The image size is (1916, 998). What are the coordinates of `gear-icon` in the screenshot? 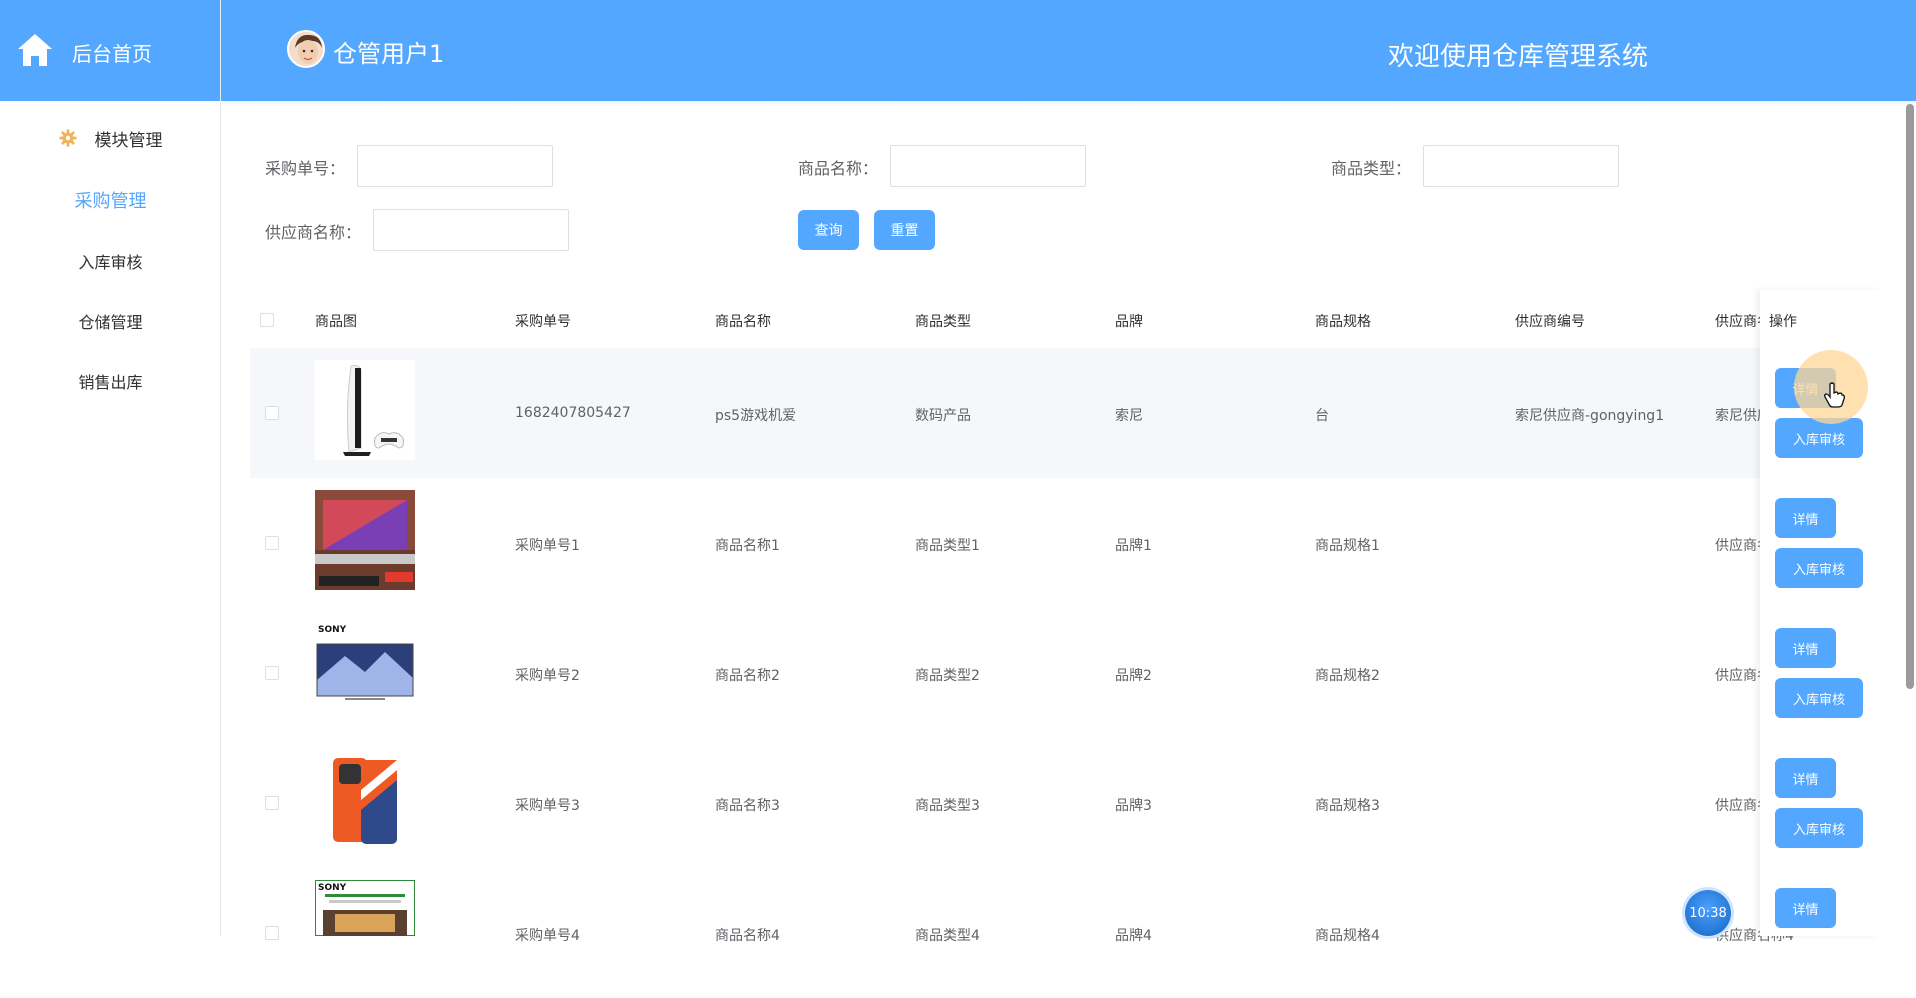 It's located at (67, 138).